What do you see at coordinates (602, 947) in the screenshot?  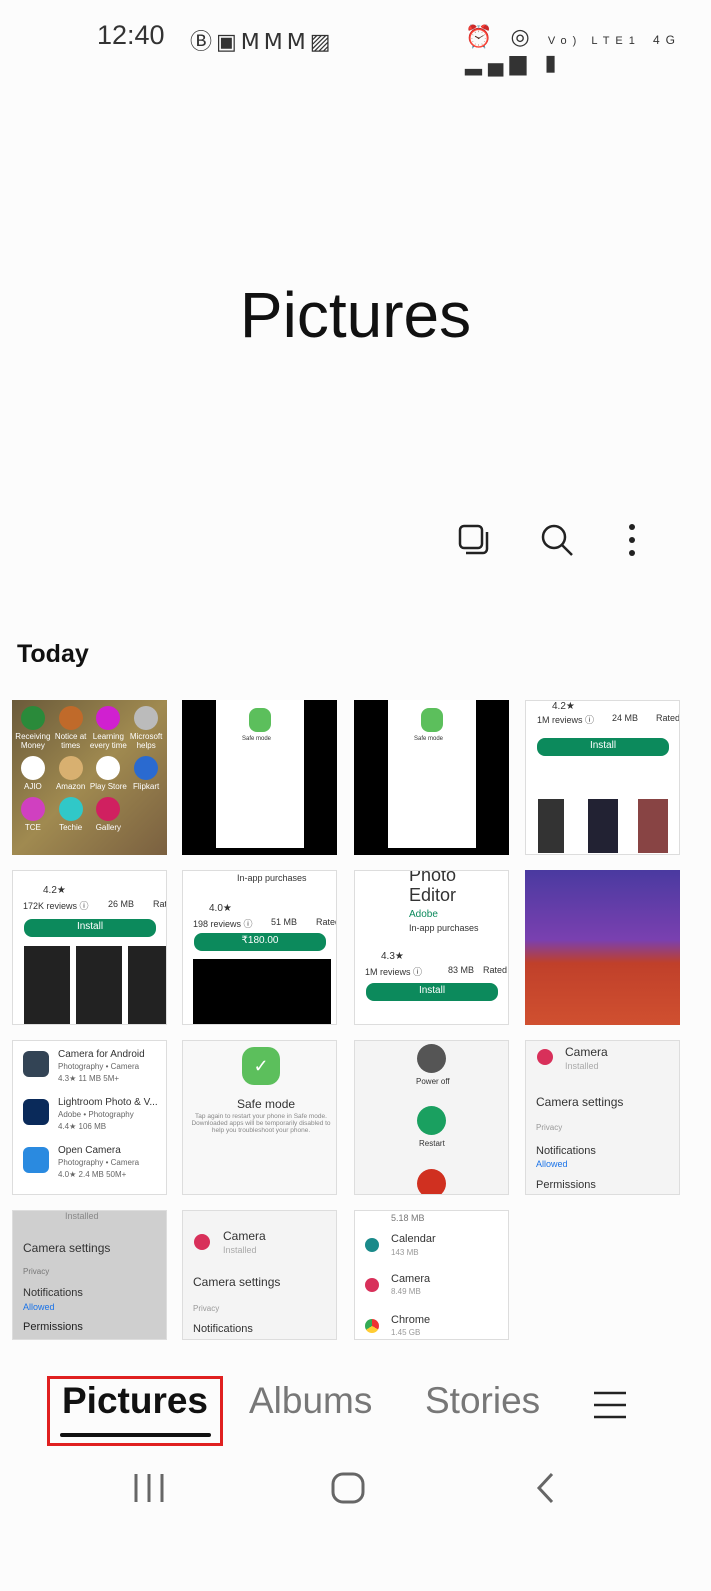 I see `thumbnail-fabric-photo` at bounding box center [602, 947].